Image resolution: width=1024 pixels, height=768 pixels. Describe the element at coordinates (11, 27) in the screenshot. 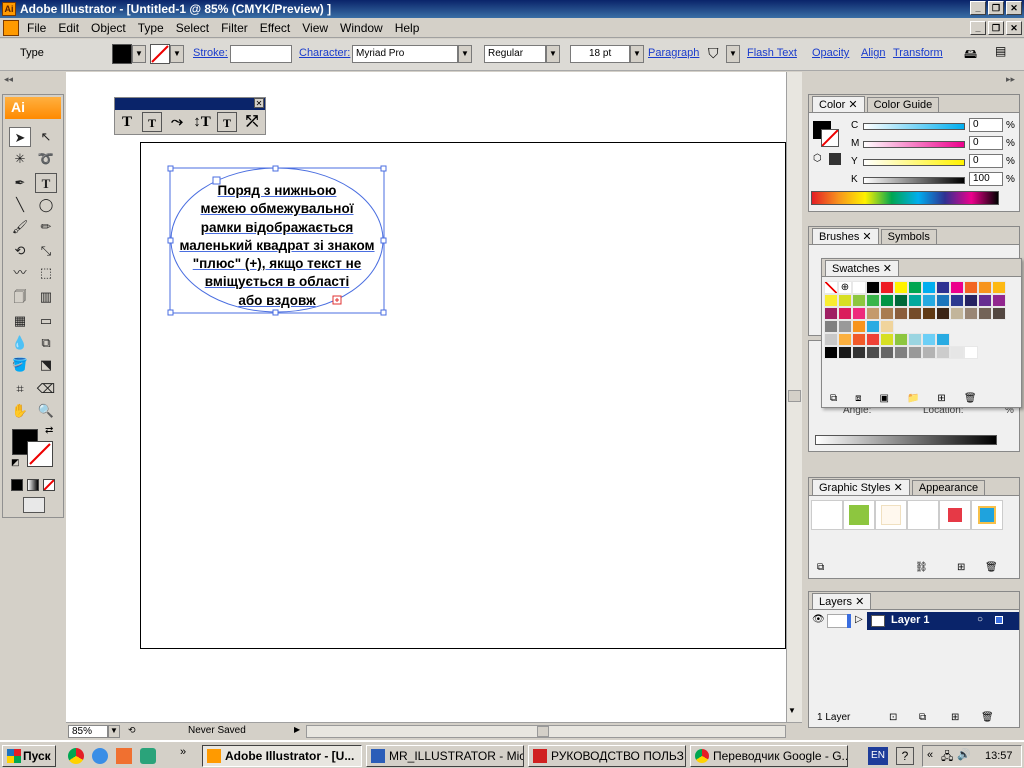

I see `document-icon` at that location.